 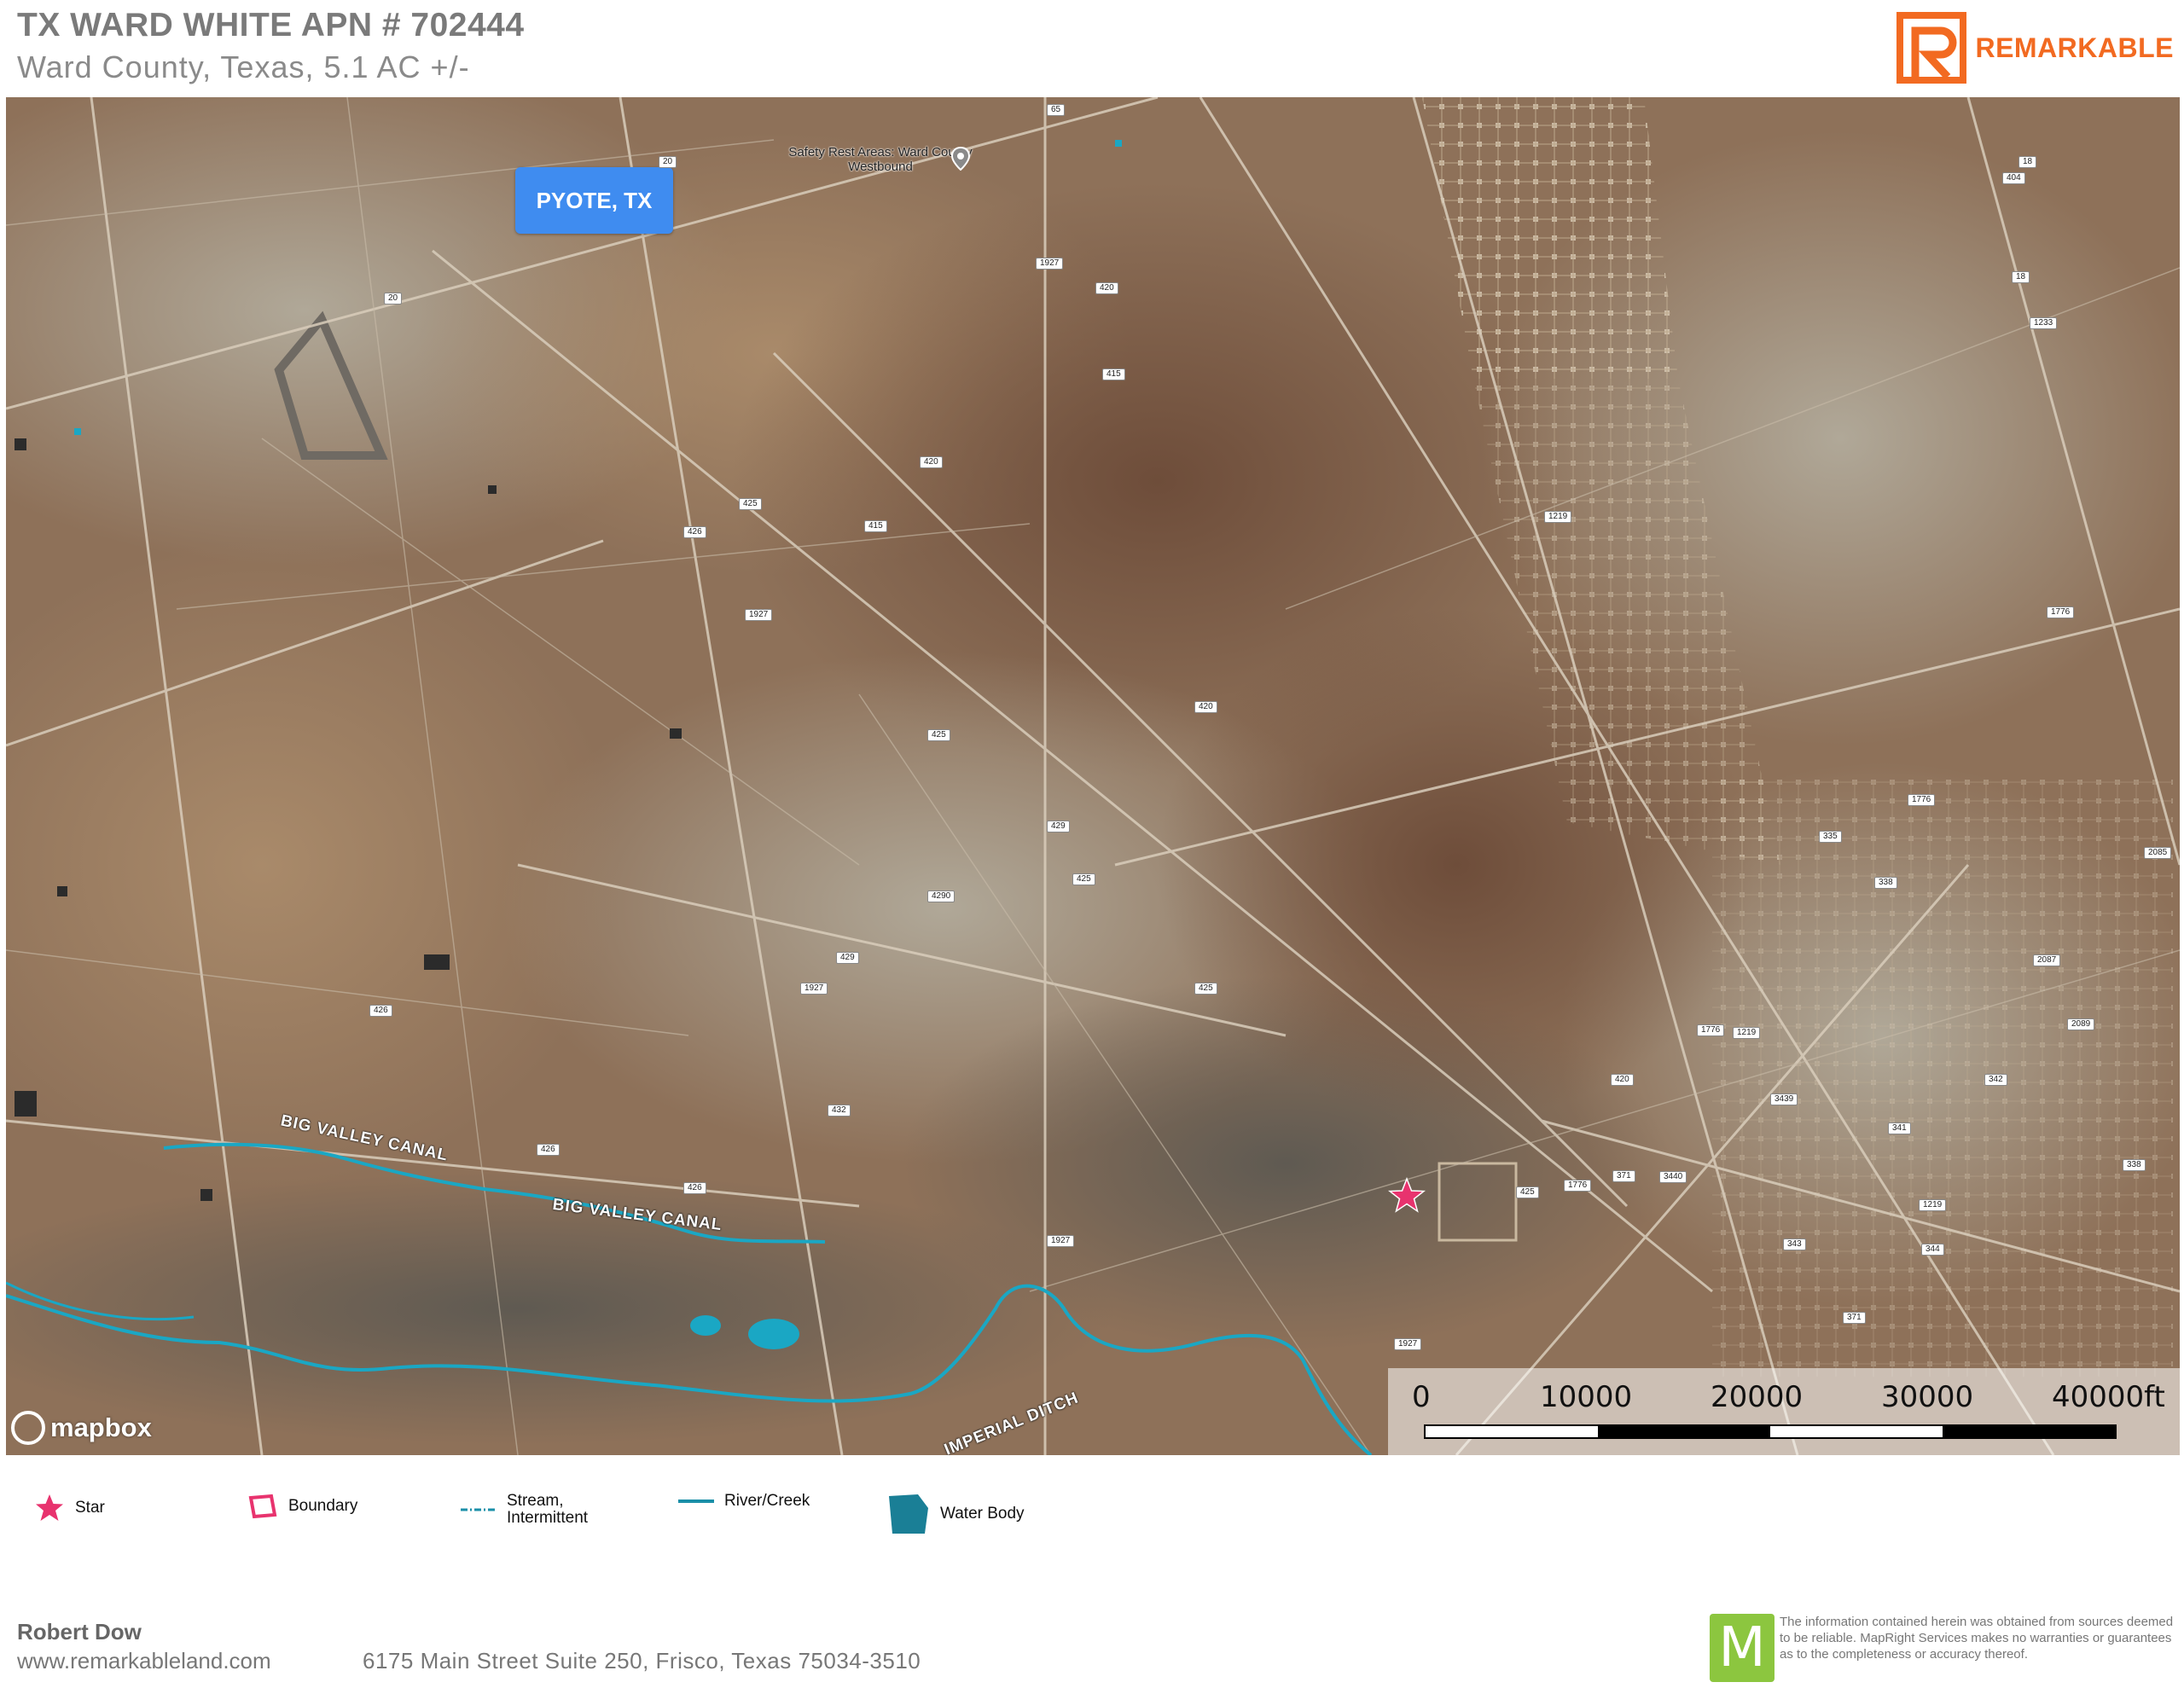 What do you see at coordinates (881, 159) in the screenshot?
I see `poi-label: Safety Rest Areas: Ward County Westbound` at bounding box center [881, 159].